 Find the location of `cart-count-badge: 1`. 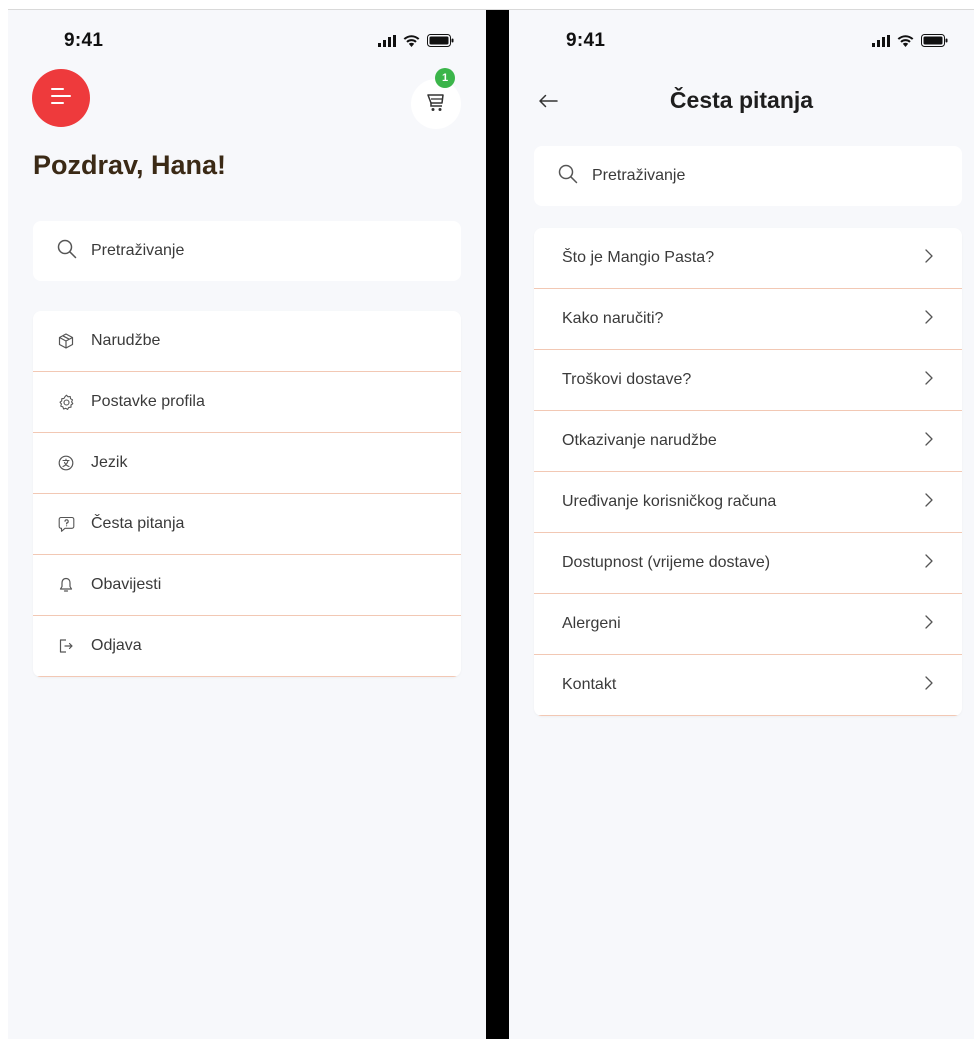

cart-count-badge: 1 is located at coordinates (445, 78).